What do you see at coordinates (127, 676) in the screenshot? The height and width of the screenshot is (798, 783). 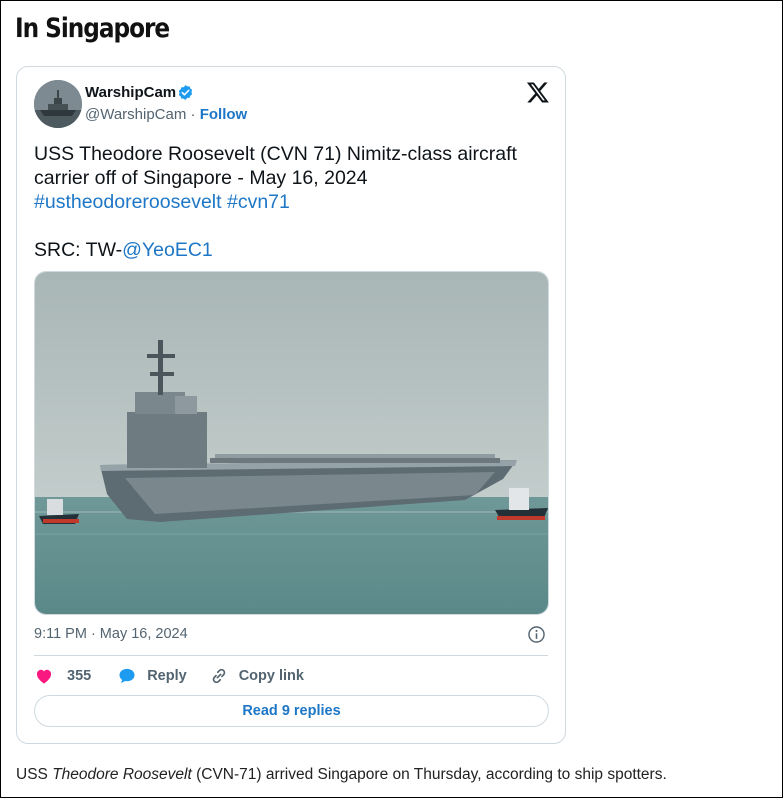 I see `reply-bubble-icon` at bounding box center [127, 676].